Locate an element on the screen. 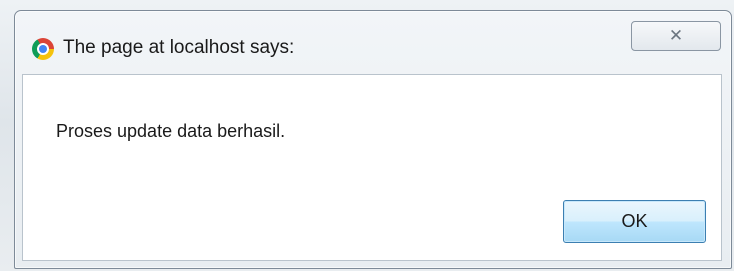 This screenshot has width=734, height=271. dialog-message: Proses update data berhasil. is located at coordinates (171, 131).